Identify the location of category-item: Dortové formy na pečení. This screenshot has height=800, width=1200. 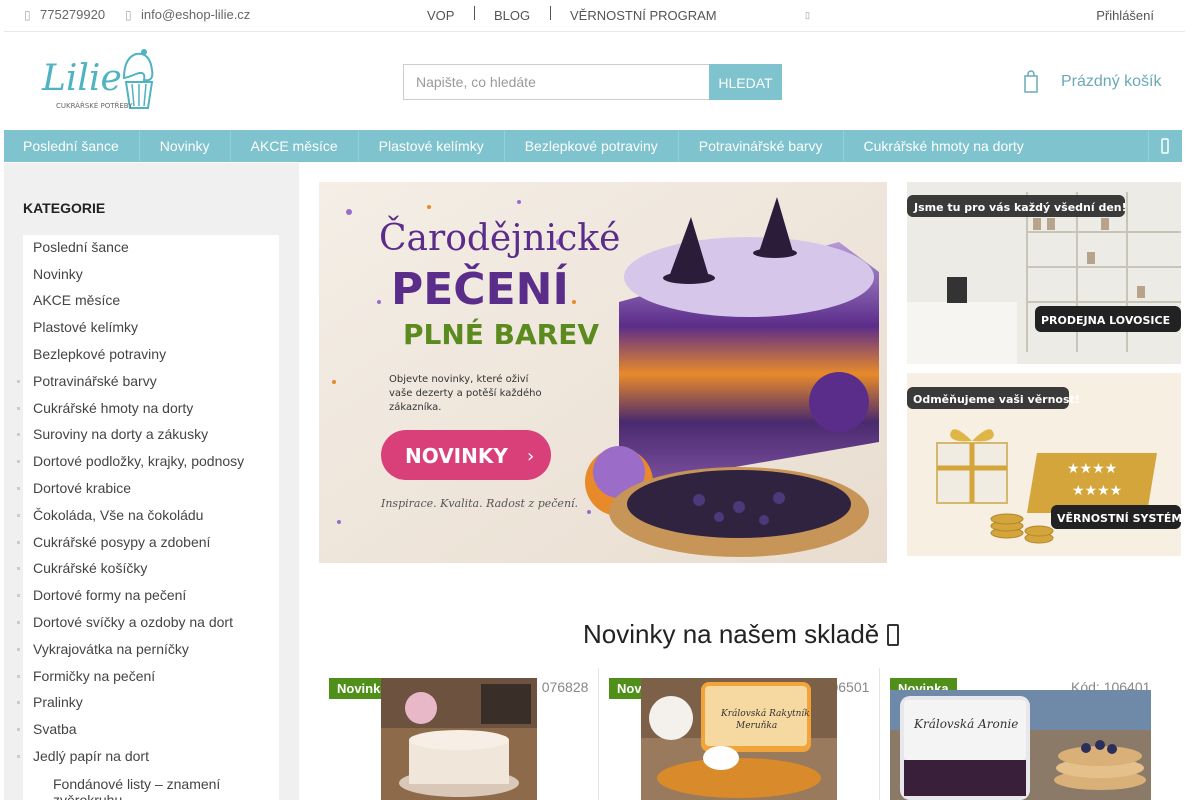
(148, 595).